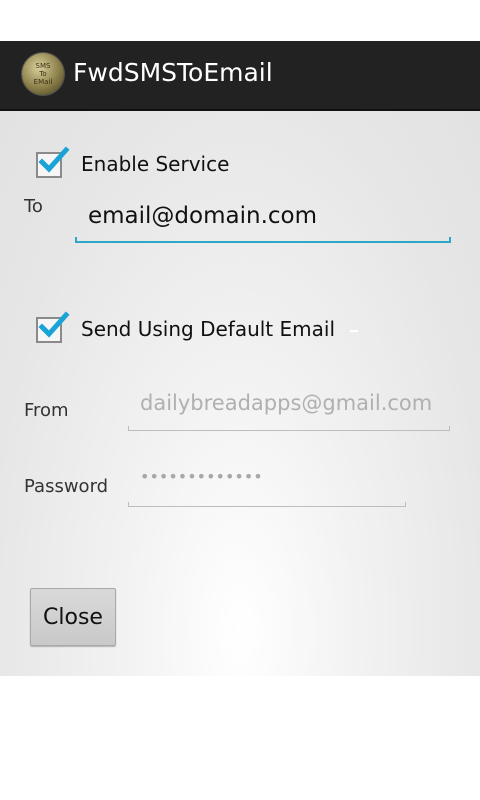 This screenshot has height=800, width=480. Describe the element at coordinates (267, 504) in the screenshot. I see `password-field-underline` at that location.